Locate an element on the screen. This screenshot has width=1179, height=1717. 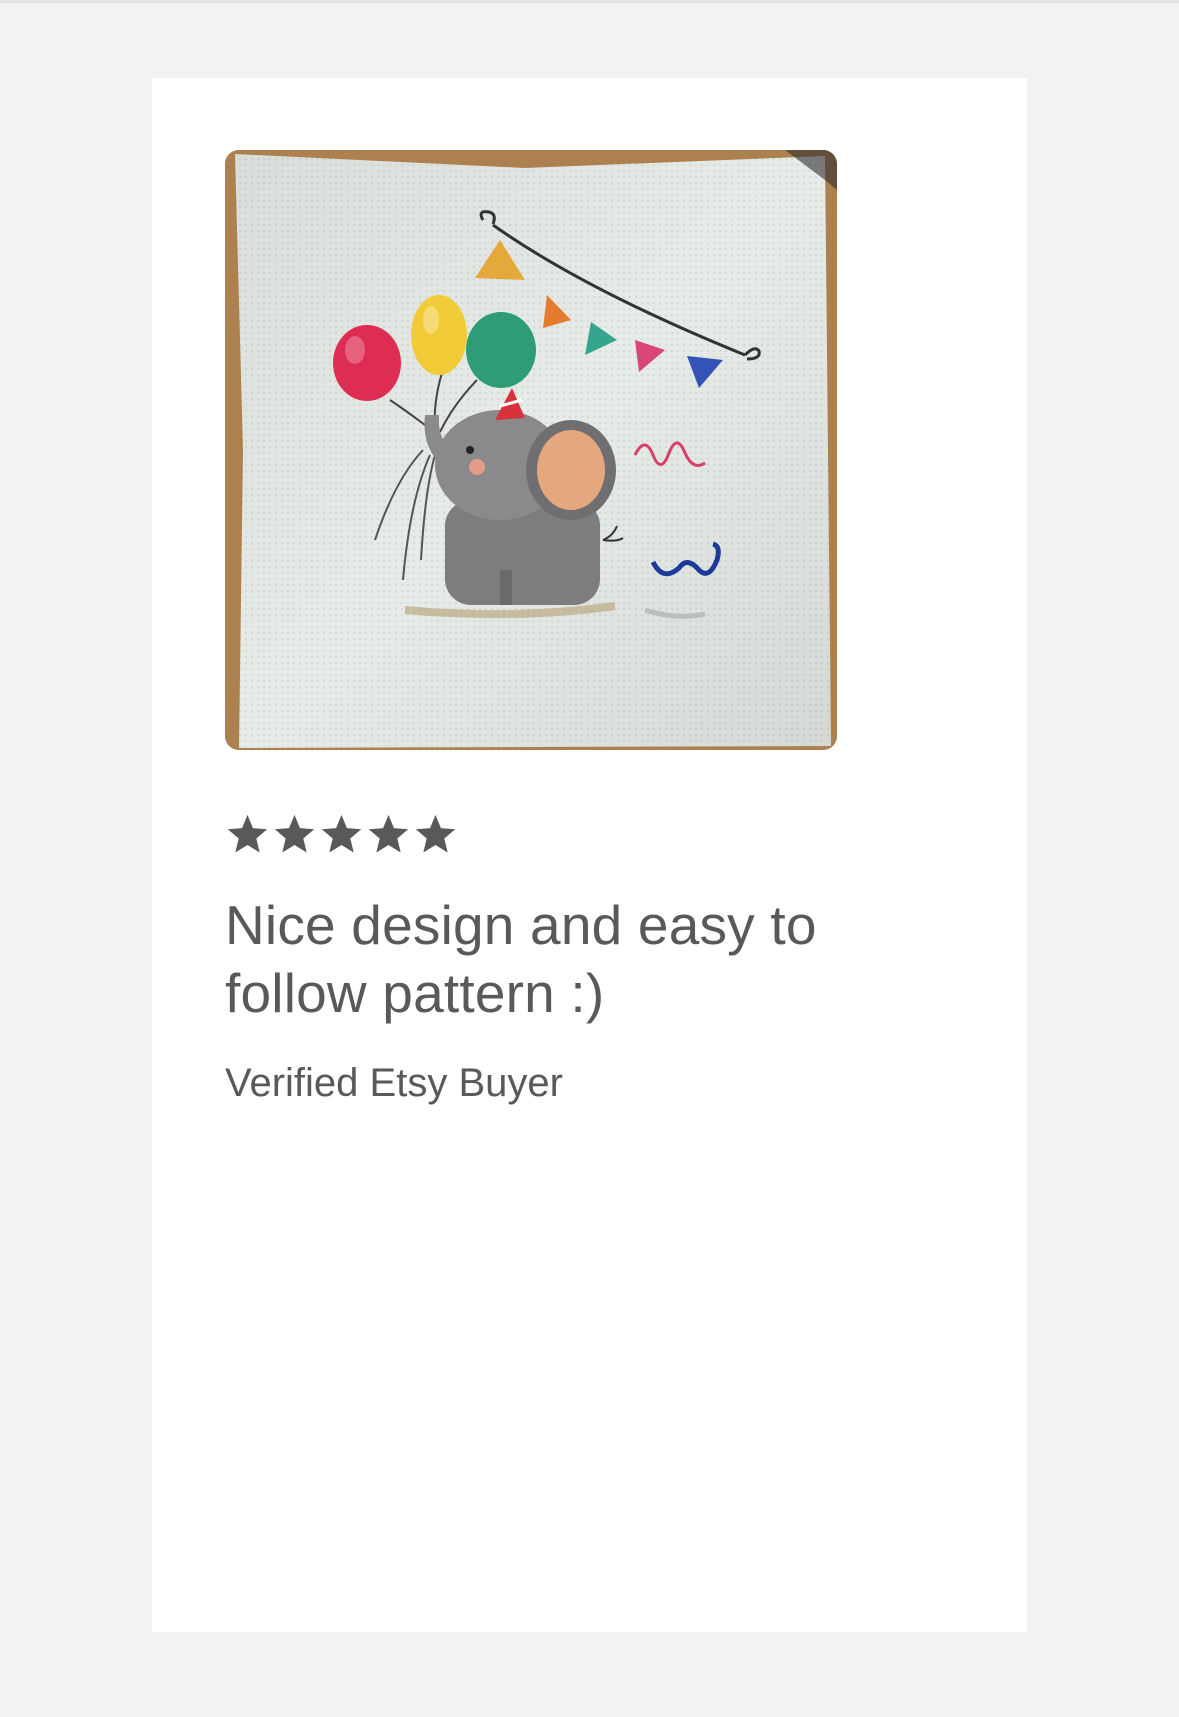
star-rating is located at coordinates (341, 835).